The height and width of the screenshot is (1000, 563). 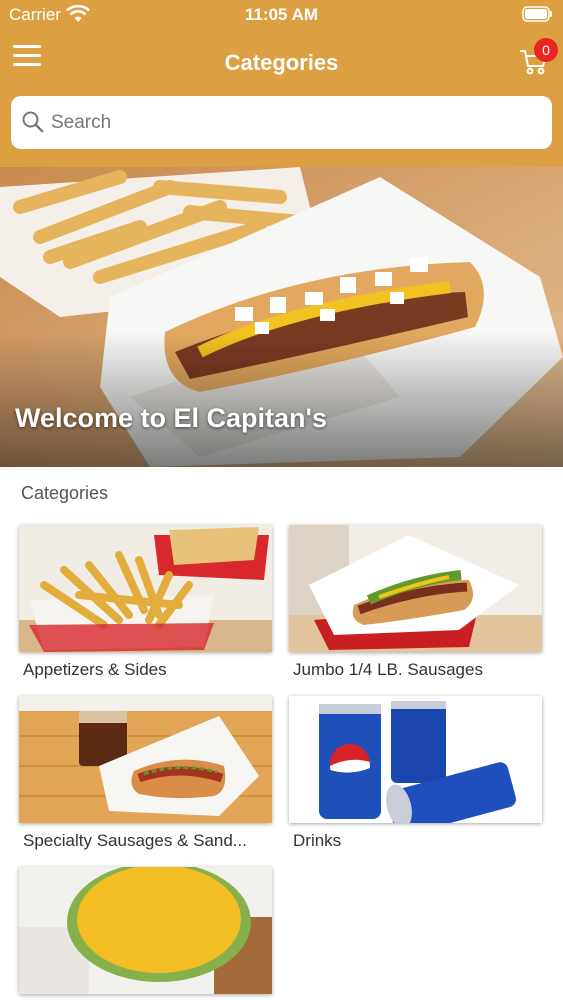 What do you see at coordinates (145, 759) in the screenshot?
I see `category-image-specialty-sausages` at bounding box center [145, 759].